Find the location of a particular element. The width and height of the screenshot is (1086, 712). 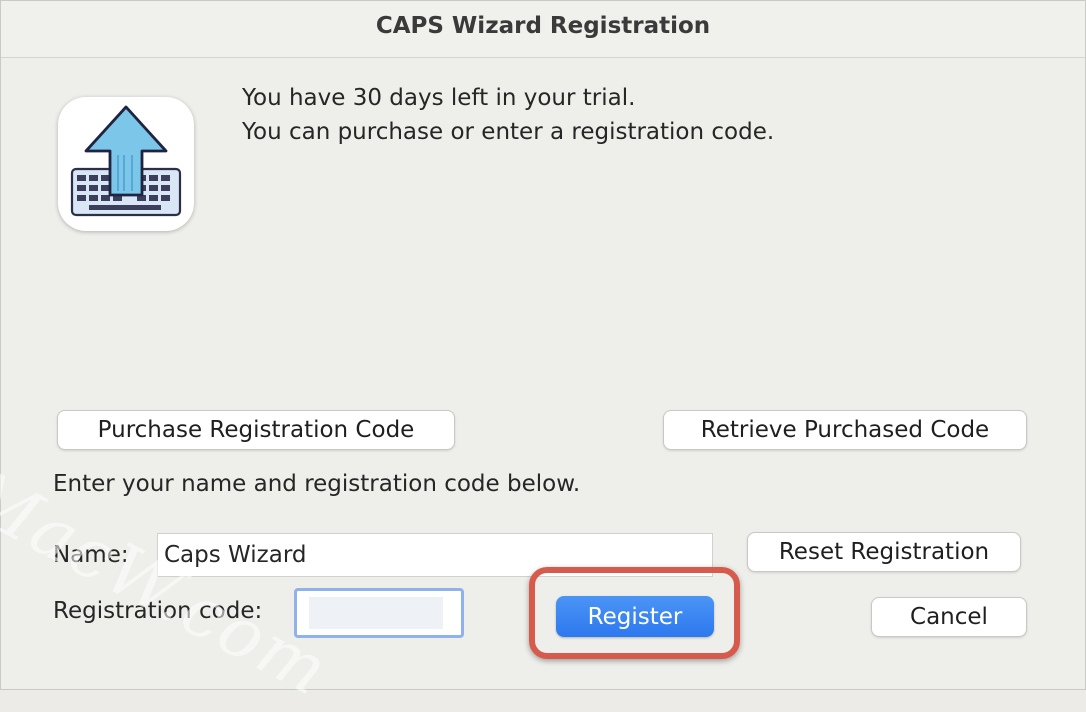

purchase-code-button: Purchase Registration Code is located at coordinates (256, 430).